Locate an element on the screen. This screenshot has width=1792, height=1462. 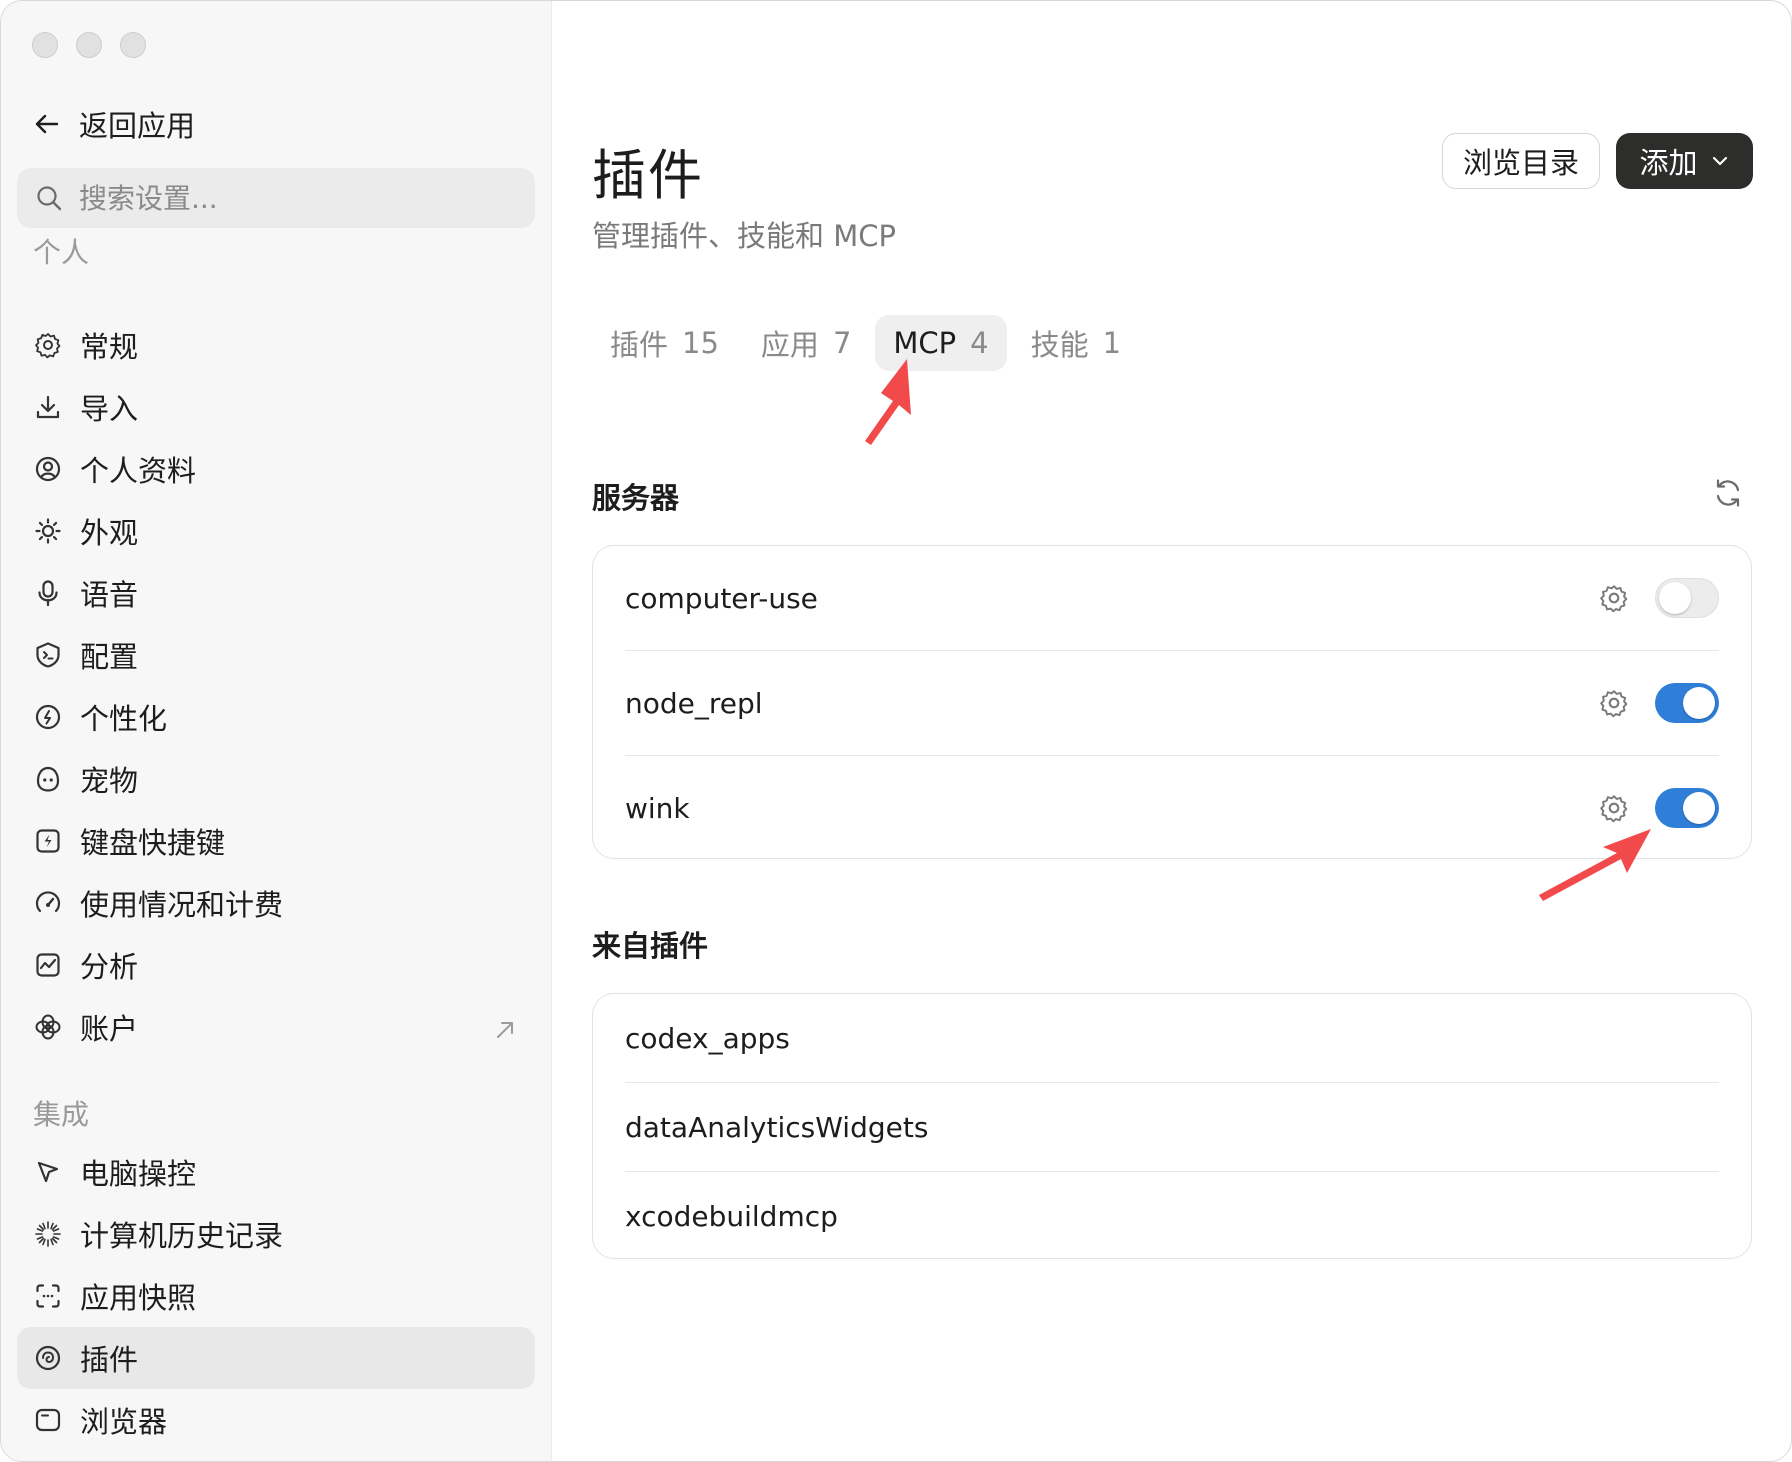
sidebar-item-appearance: 外观 is located at coordinates (276, 531).